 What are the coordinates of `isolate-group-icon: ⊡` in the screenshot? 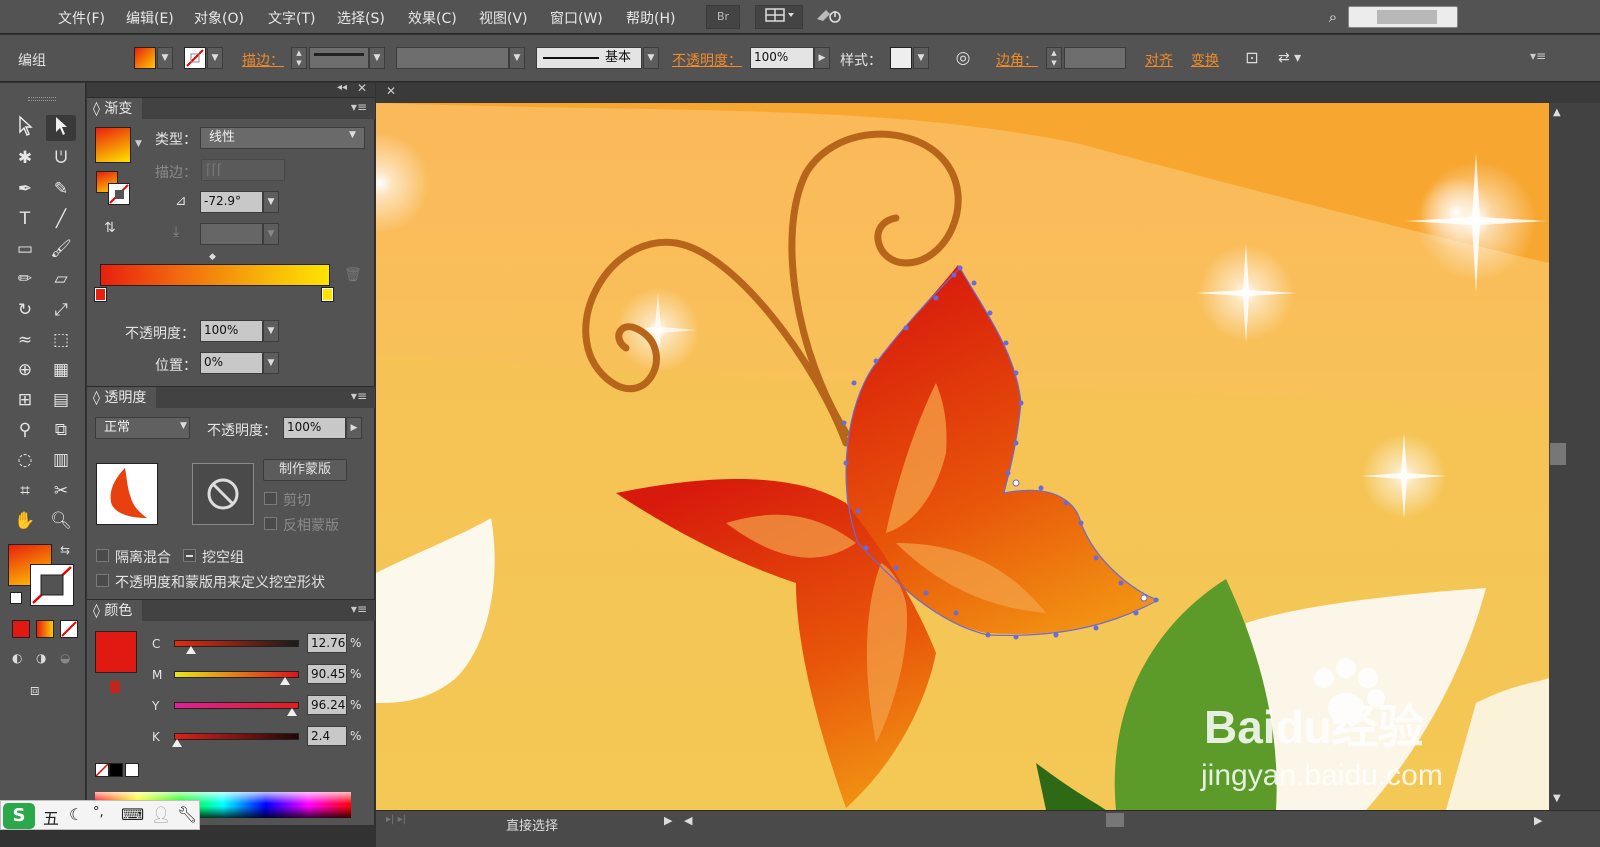 It's located at (1252, 58).